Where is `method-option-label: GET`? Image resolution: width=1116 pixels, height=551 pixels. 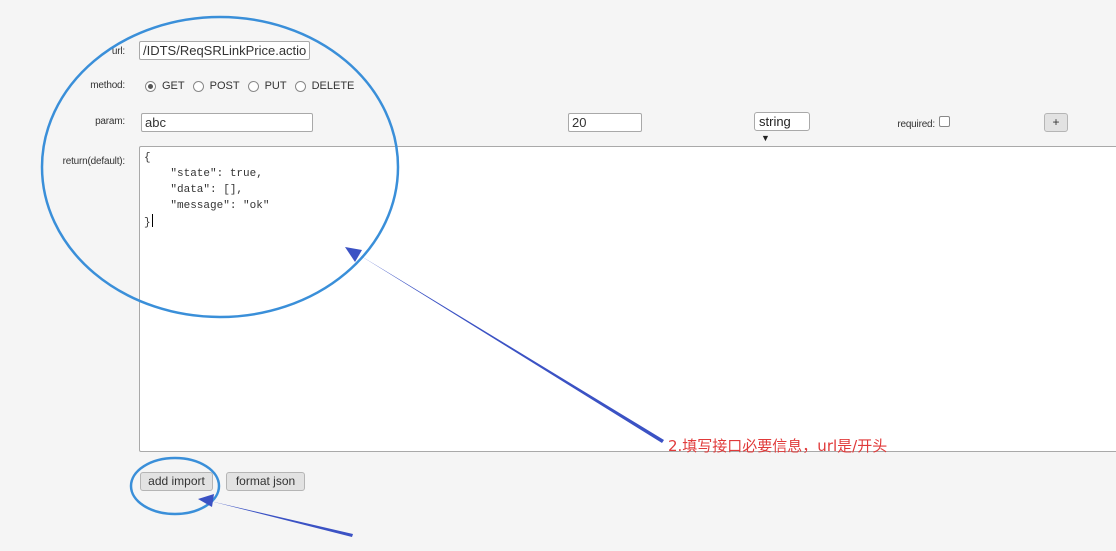
method-option-label: GET is located at coordinates (173, 86).